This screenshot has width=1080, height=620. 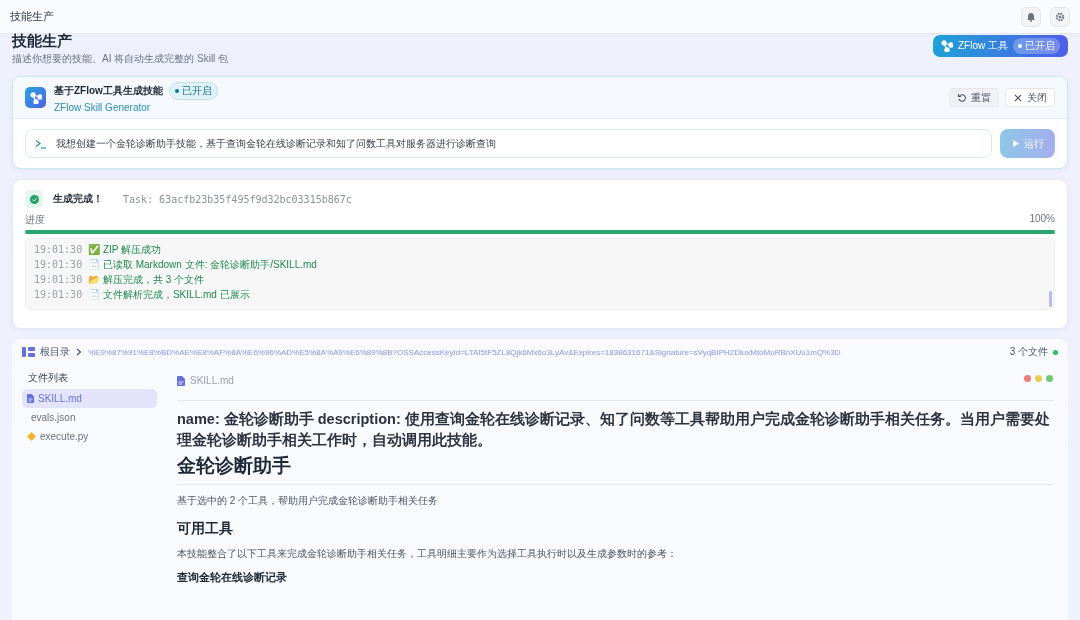 What do you see at coordinates (212, 380) in the screenshot?
I see `file-name: SKILL.md` at bounding box center [212, 380].